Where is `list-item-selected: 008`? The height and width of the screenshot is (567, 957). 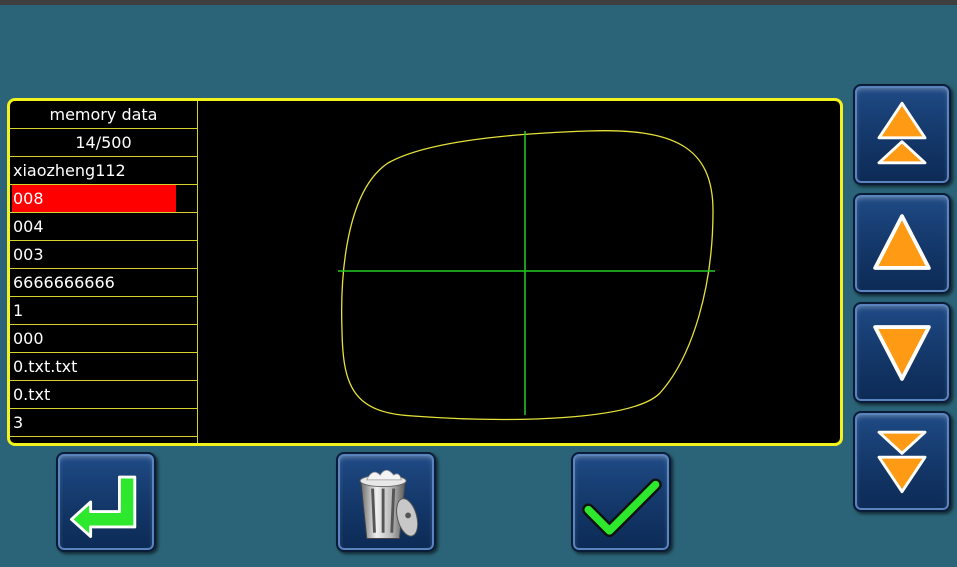
list-item-selected: 008 is located at coordinates (103, 199).